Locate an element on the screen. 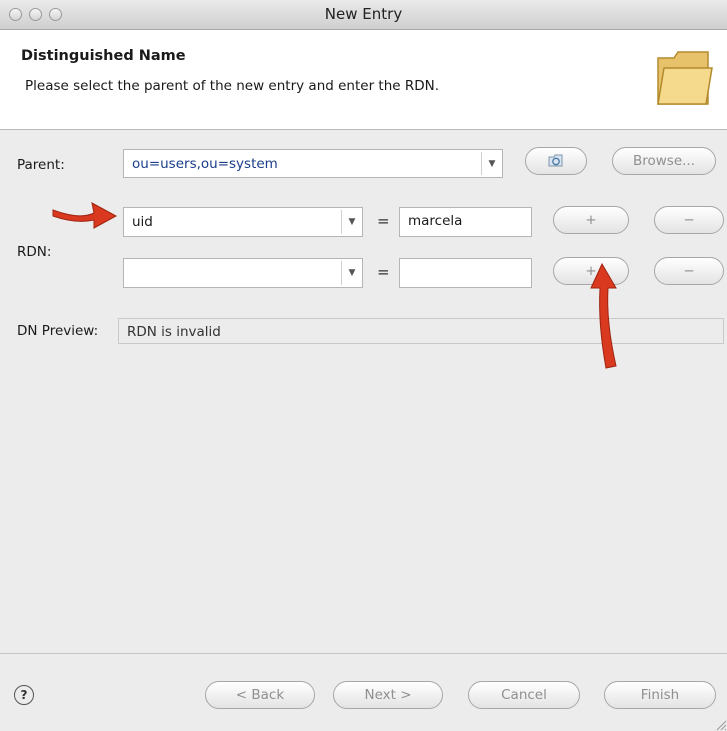  annotation-arrow-icon is located at coordinates (85, 215).